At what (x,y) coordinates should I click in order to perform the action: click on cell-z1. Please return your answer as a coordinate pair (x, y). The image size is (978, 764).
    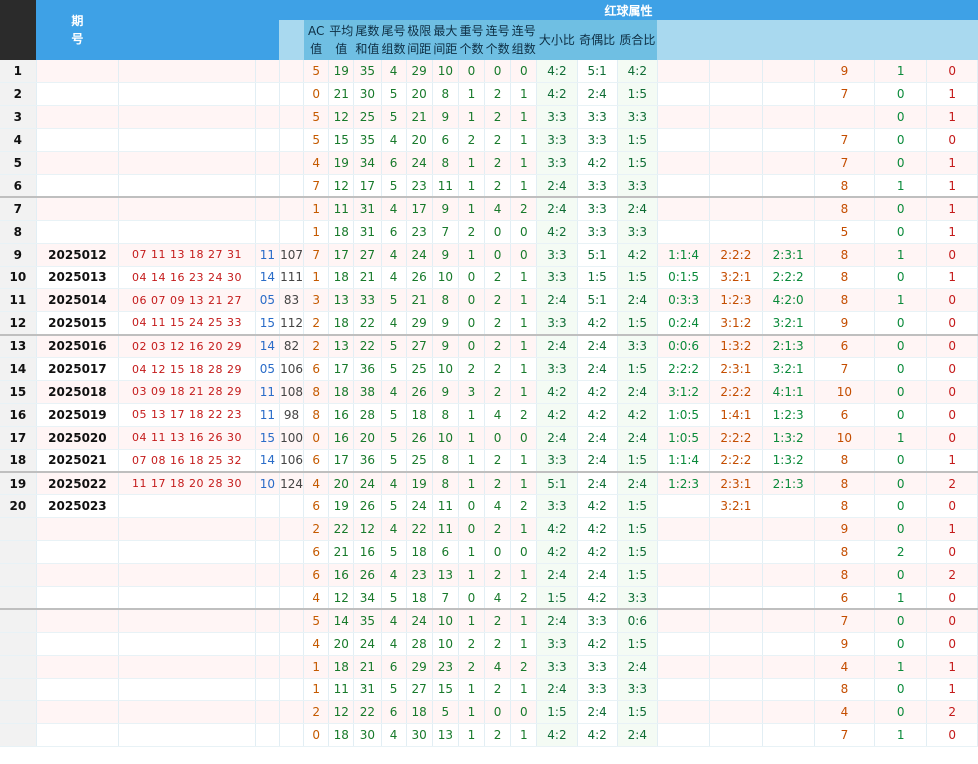
    Looking at the image, I should click on (684, 208).